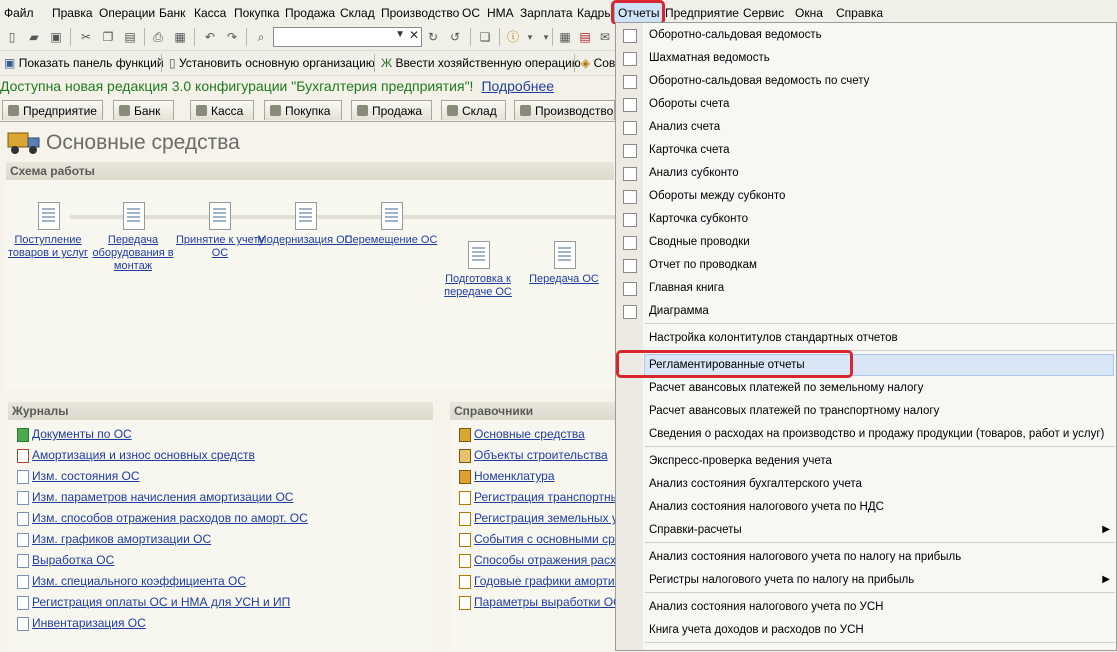  What do you see at coordinates (81, 623) in the screenshot?
I see `journal-link: Инвентаризация ОС` at bounding box center [81, 623].